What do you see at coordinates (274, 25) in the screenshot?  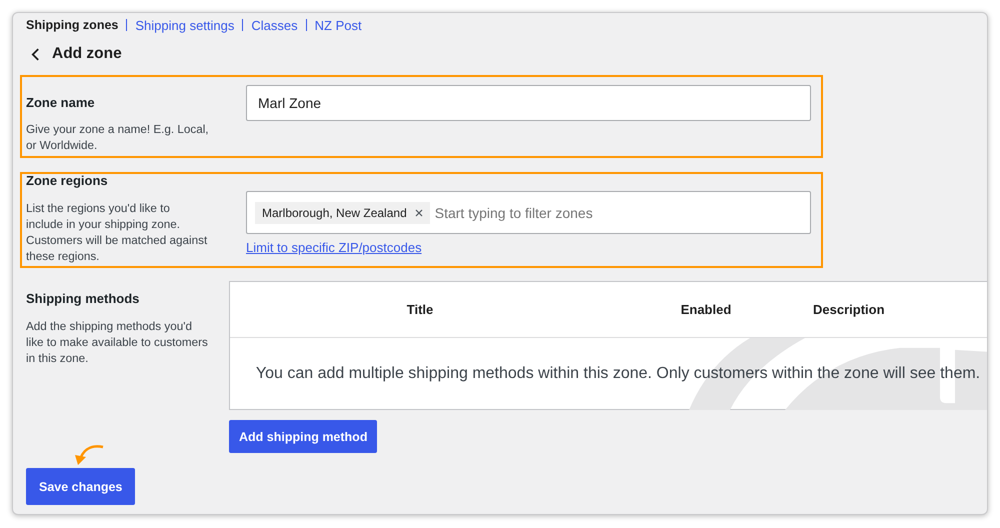 I see `nav-link: Classes` at bounding box center [274, 25].